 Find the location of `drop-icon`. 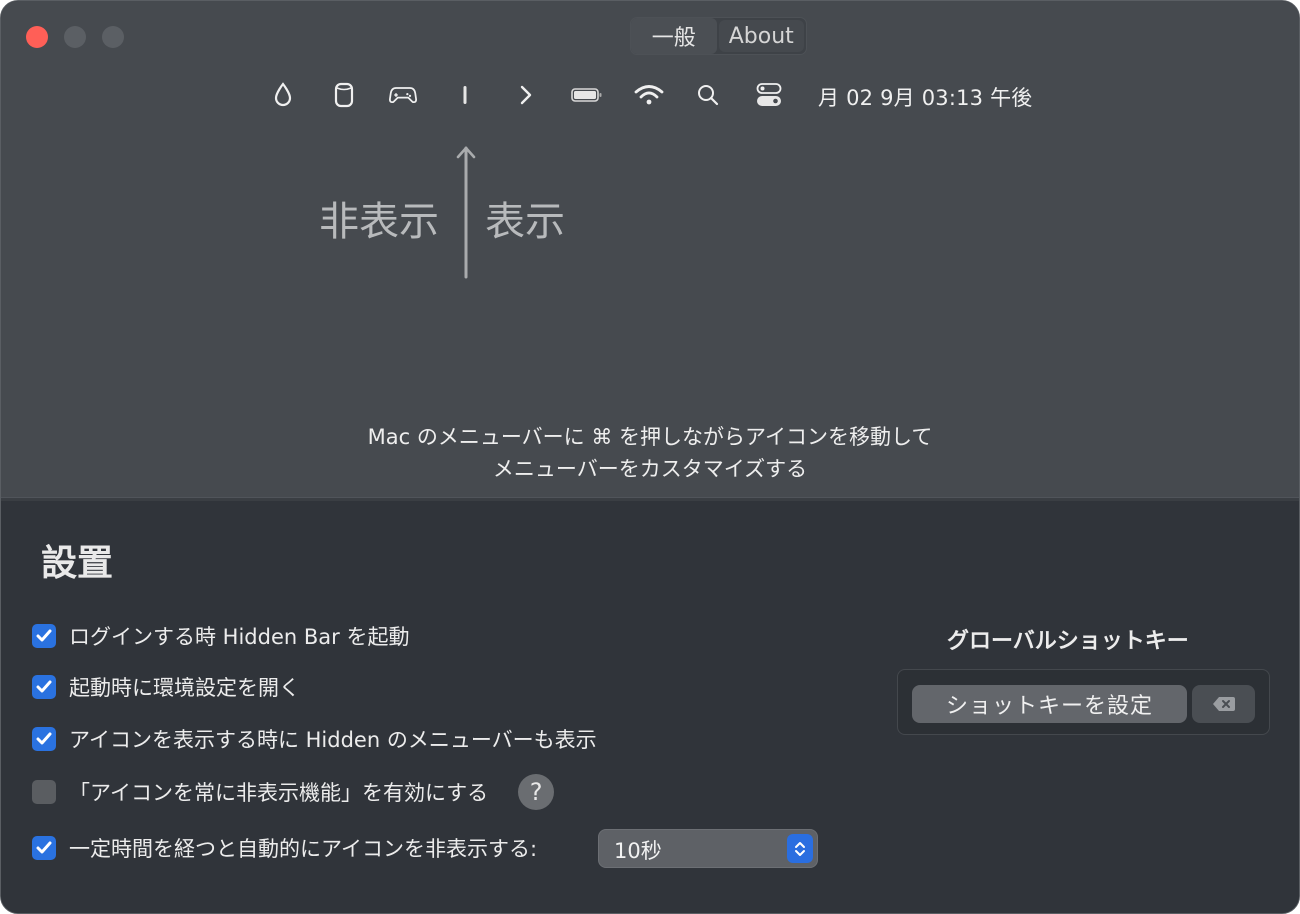

drop-icon is located at coordinates (283, 95).